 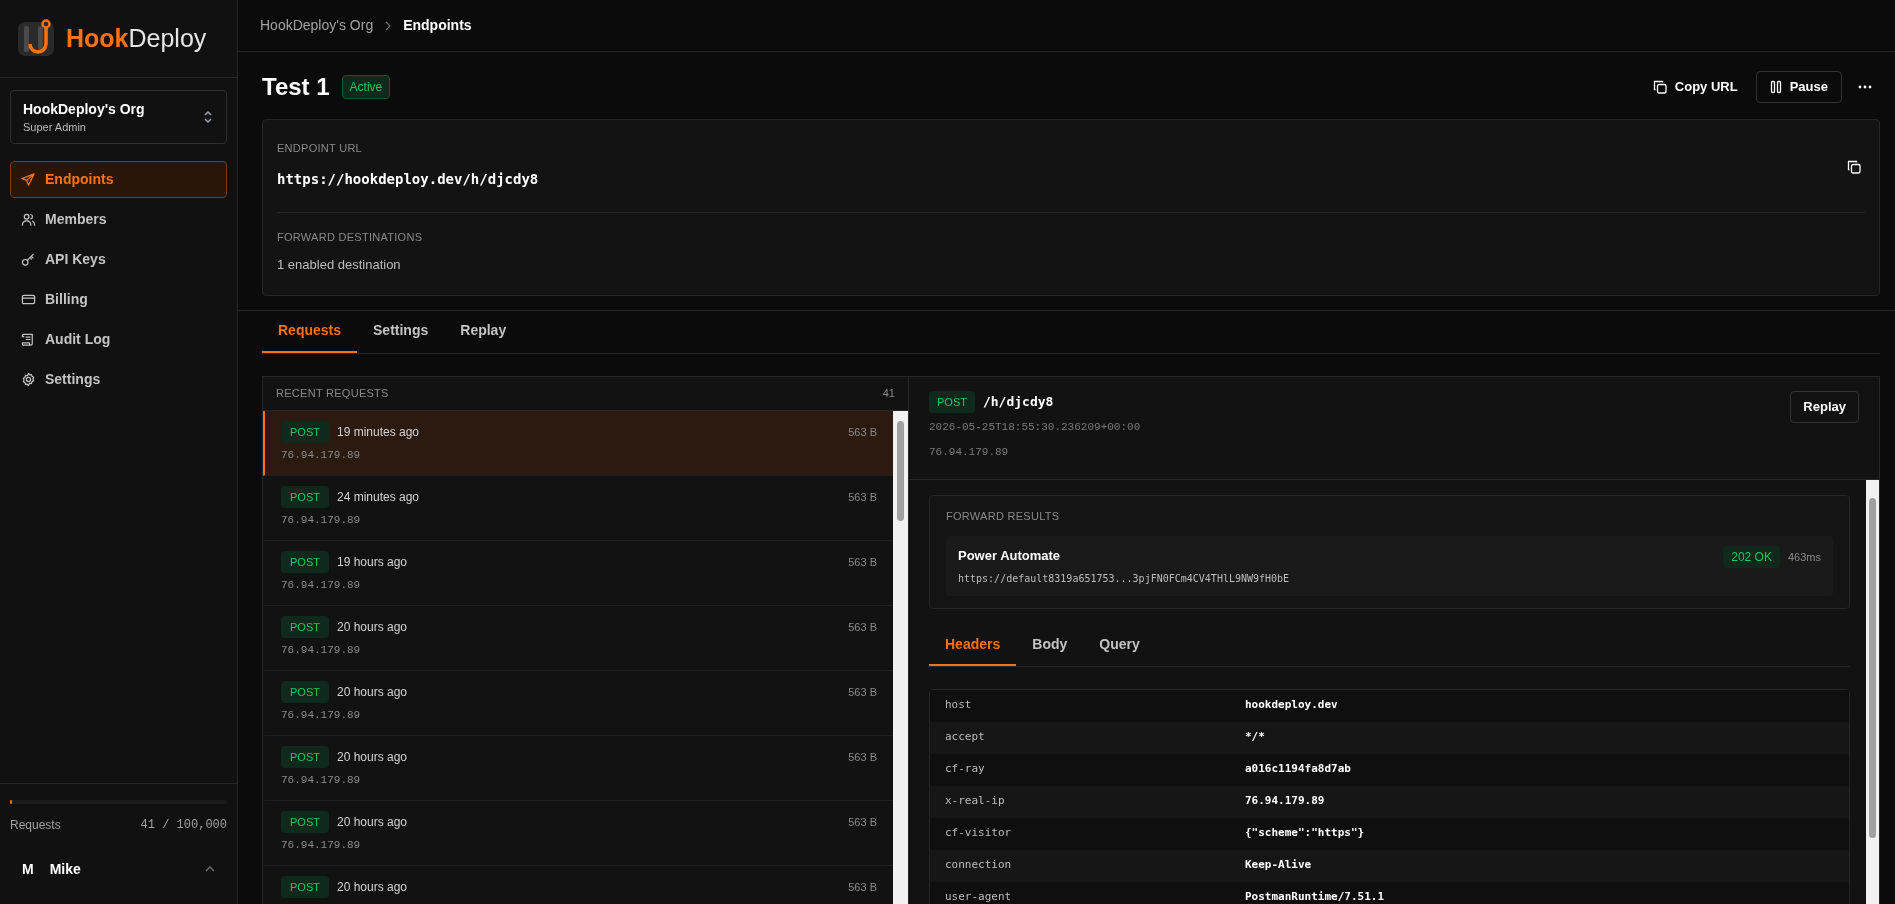 What do you see at coordinates (1255, 737) in the screenshot?
I see `header-value: */*` at bounding box center [1255, 737].